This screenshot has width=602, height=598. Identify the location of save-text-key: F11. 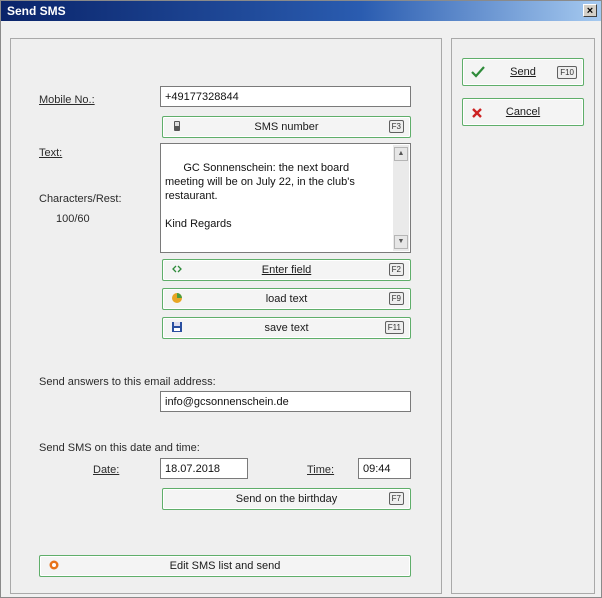
(394, 327).